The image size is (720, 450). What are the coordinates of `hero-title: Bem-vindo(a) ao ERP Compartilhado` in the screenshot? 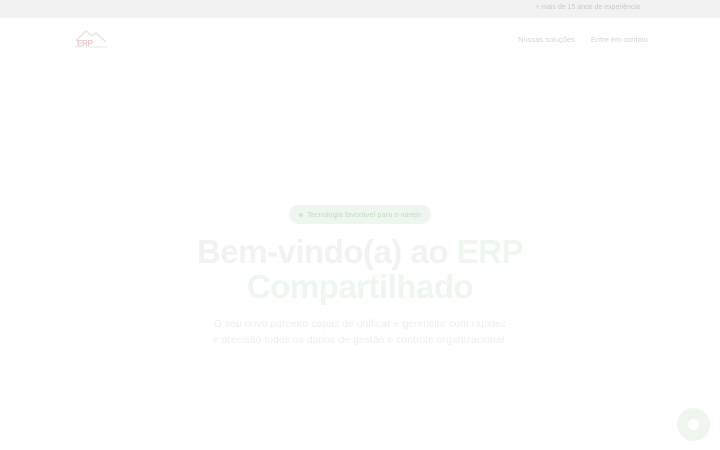 It's located at (360, 269).